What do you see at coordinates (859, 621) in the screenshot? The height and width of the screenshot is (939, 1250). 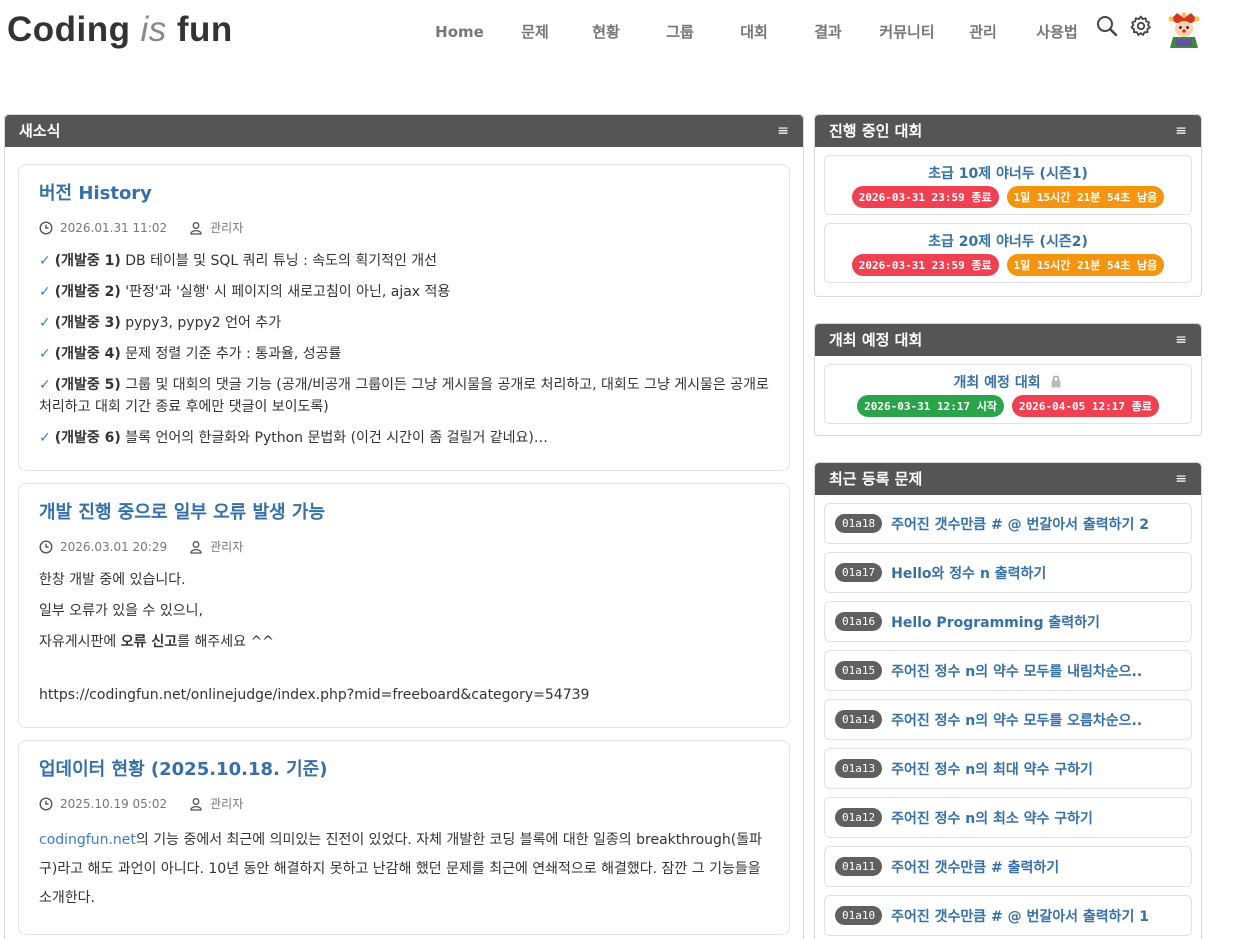 I see `problem-id-badge: 01a16` at bounding box center [859, 621].